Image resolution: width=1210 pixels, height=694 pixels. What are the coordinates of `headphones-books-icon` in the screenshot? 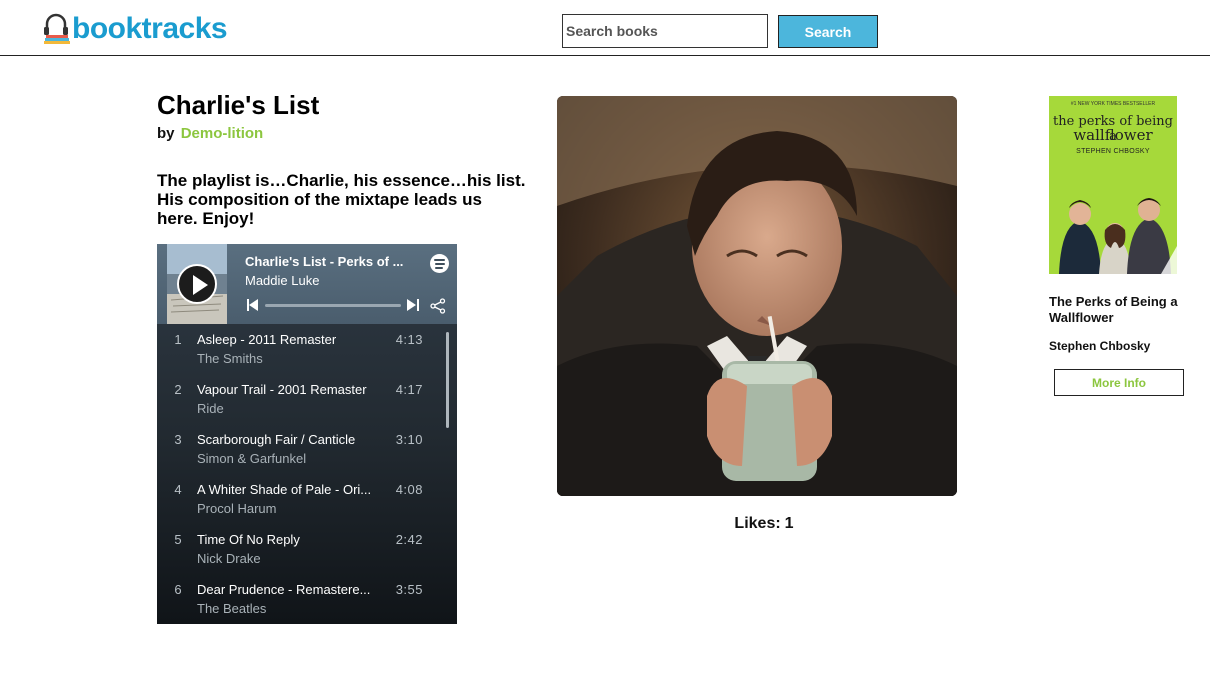 It's located at (56, 29).